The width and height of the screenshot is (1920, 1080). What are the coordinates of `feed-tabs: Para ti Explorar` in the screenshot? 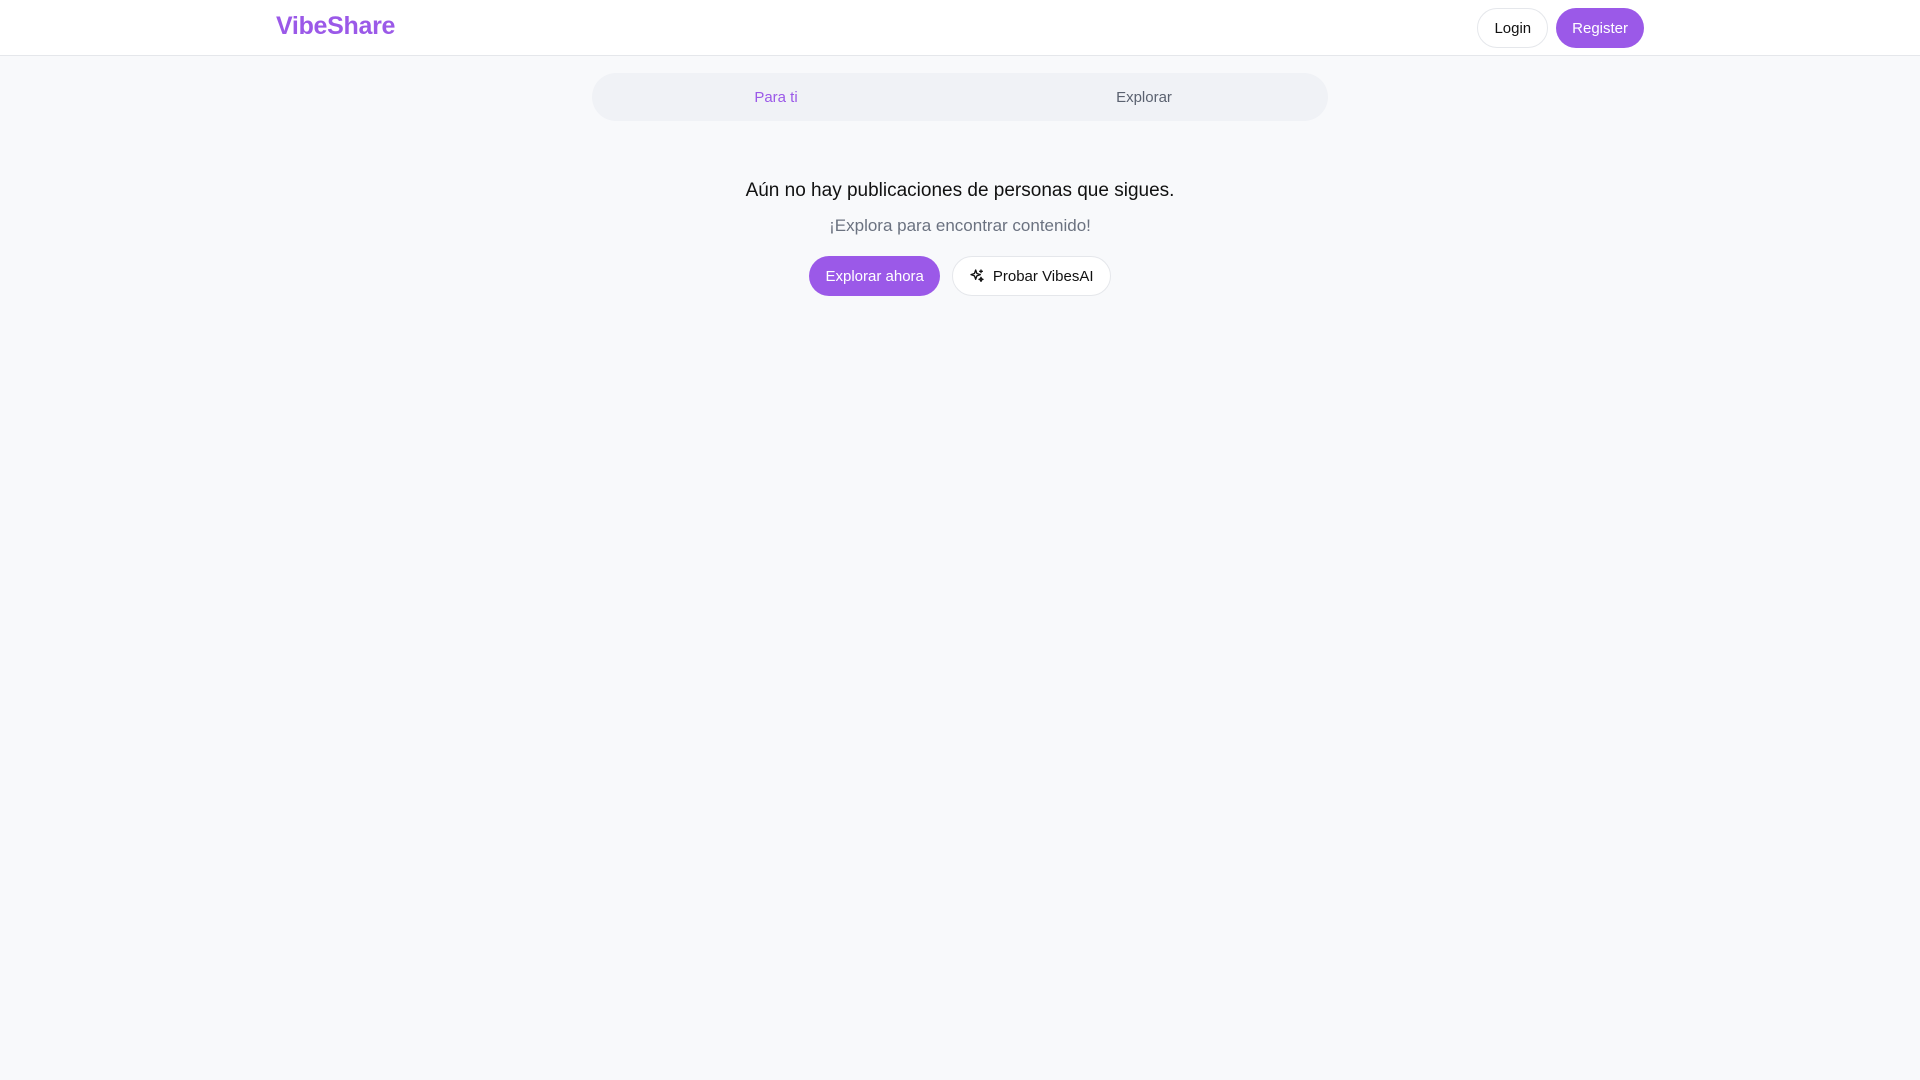 It's located at (960, 97).